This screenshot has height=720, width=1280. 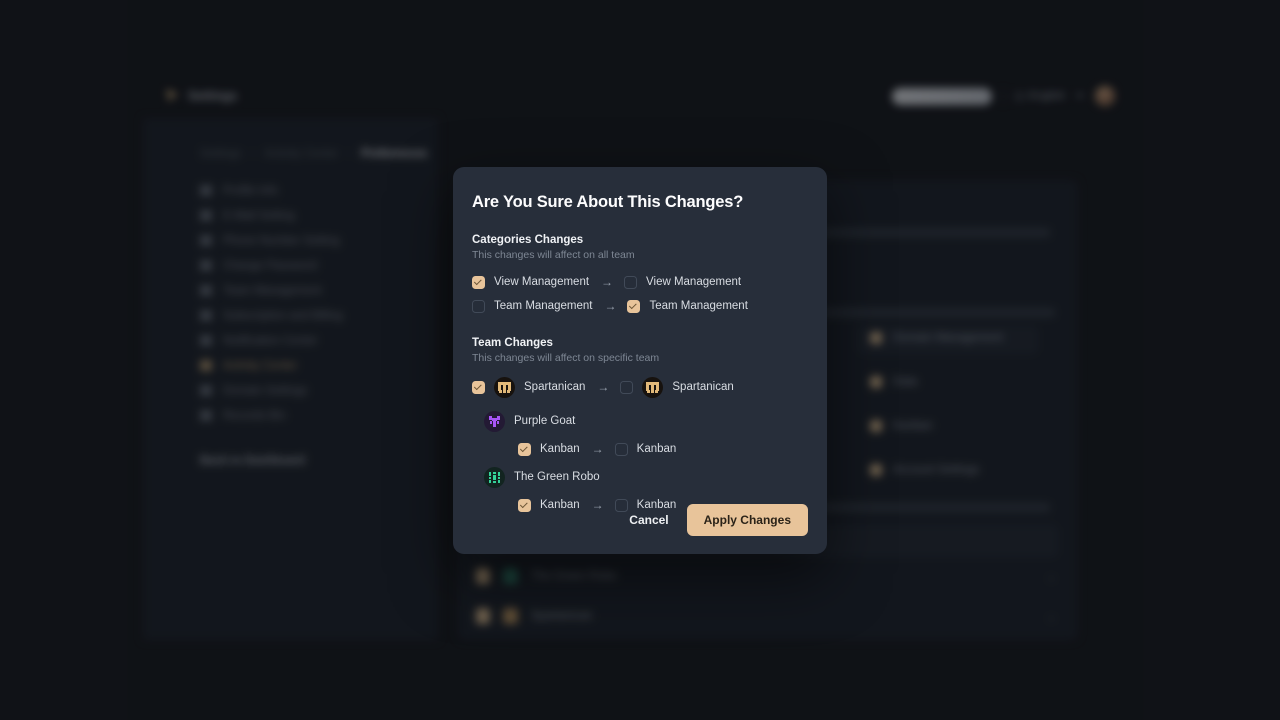 What do you see at coordinates (542, 282) in the screenshot?
I see `category-from-label: View Management` at bounding box center [542, 282].